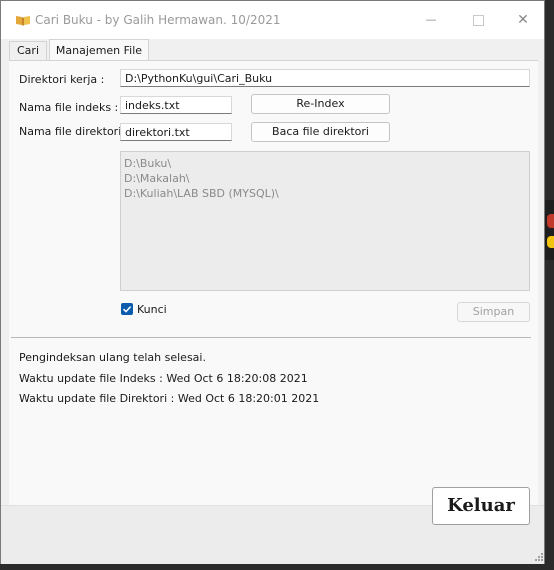  I want to click on checkmark-icon, so click(127, 309).